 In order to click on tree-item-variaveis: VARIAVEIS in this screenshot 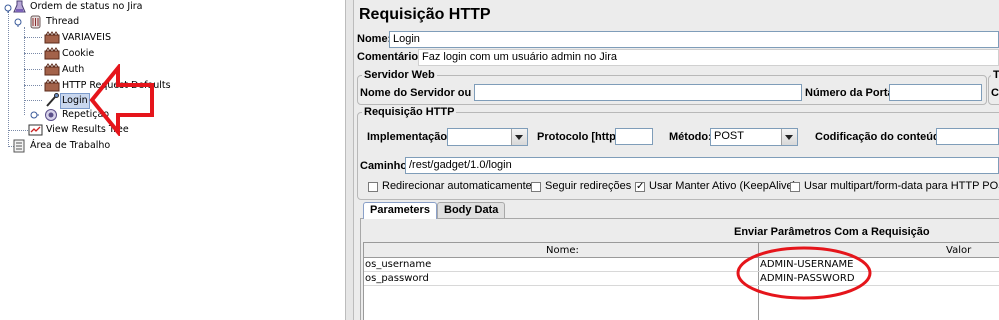, I will do `click(86, 38)`.